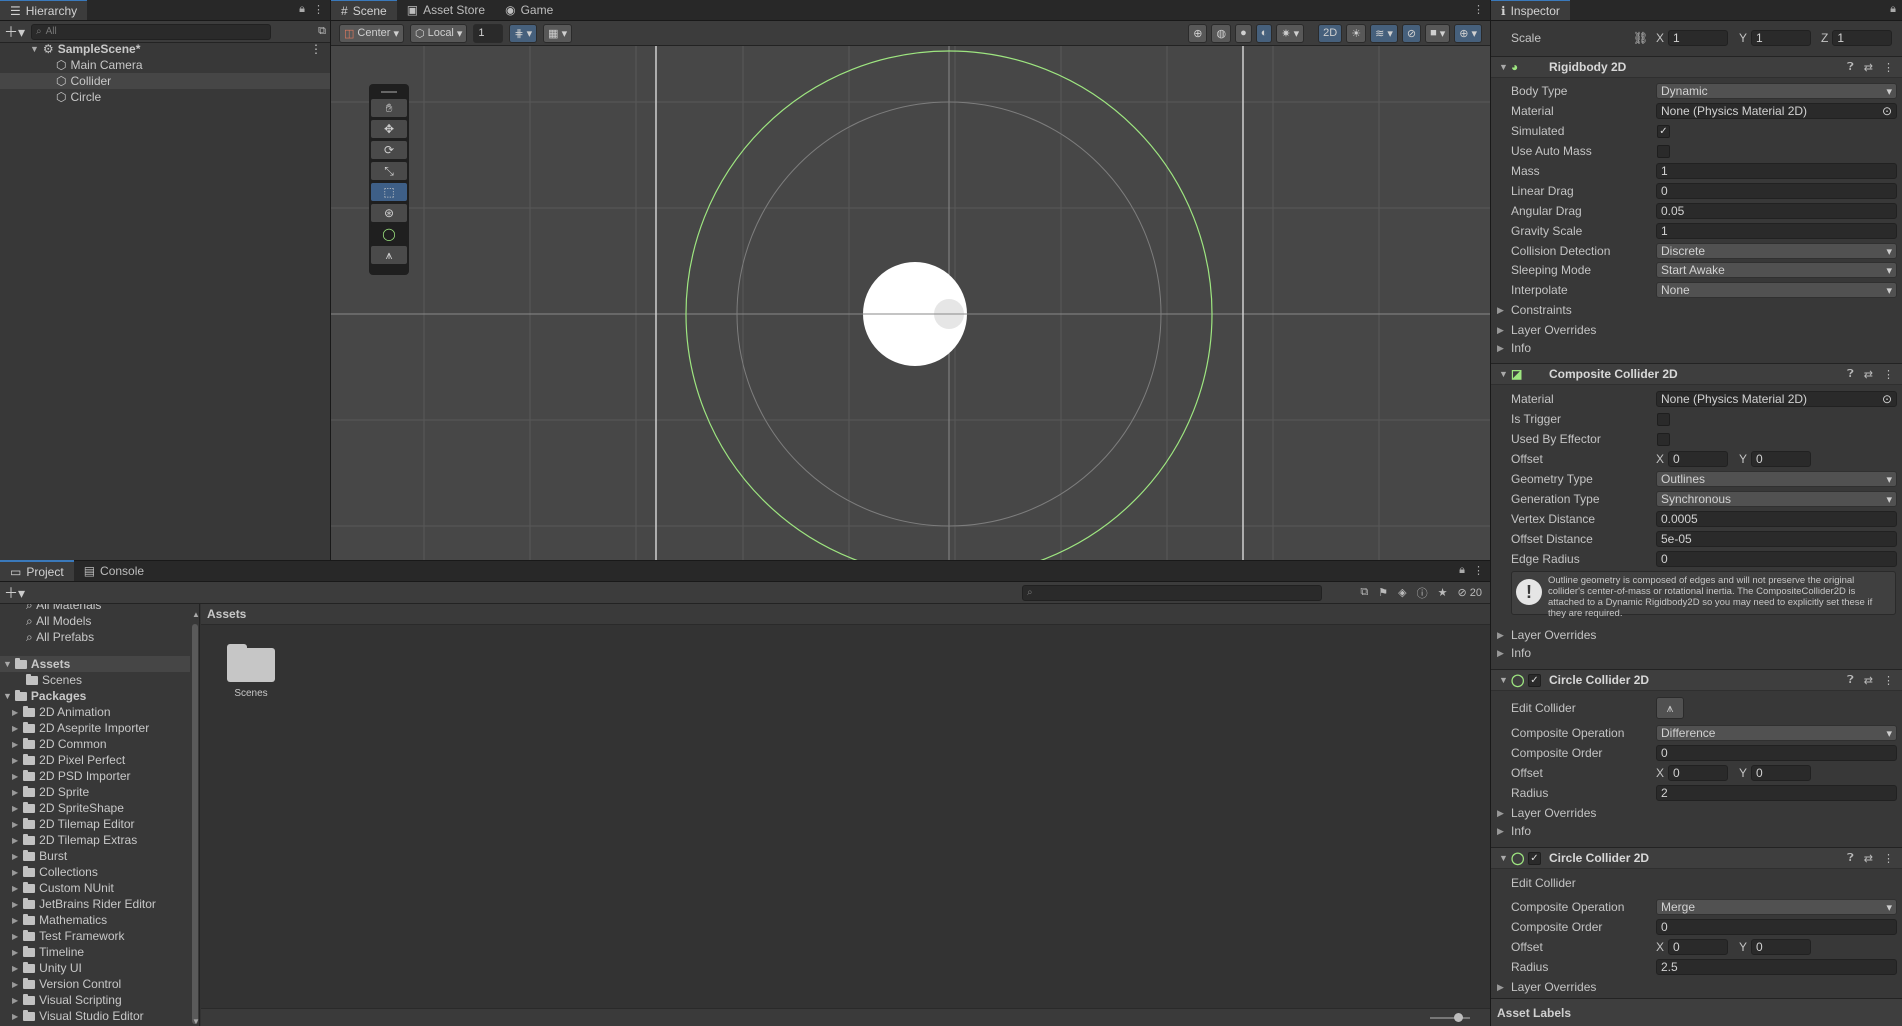  I want to click on tree-package-item: ▶ 2D Aseprite Importer, so click(80, 728).